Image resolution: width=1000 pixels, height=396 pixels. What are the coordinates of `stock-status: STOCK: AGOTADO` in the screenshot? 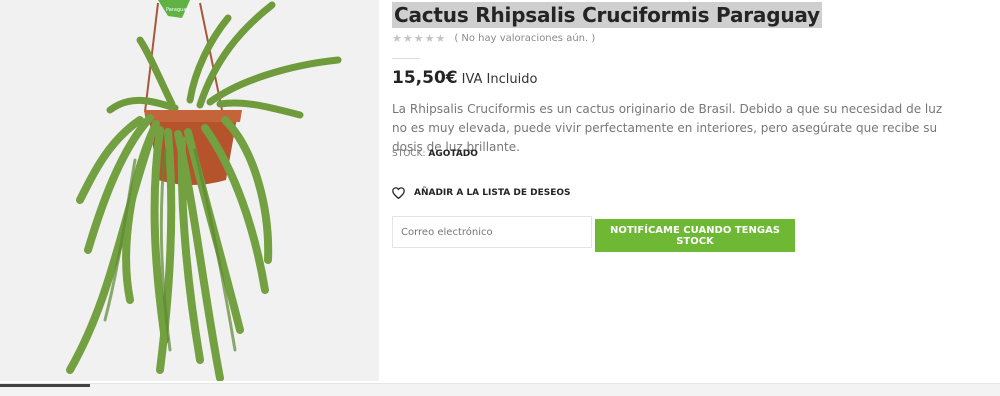 It's located at (435, 154).